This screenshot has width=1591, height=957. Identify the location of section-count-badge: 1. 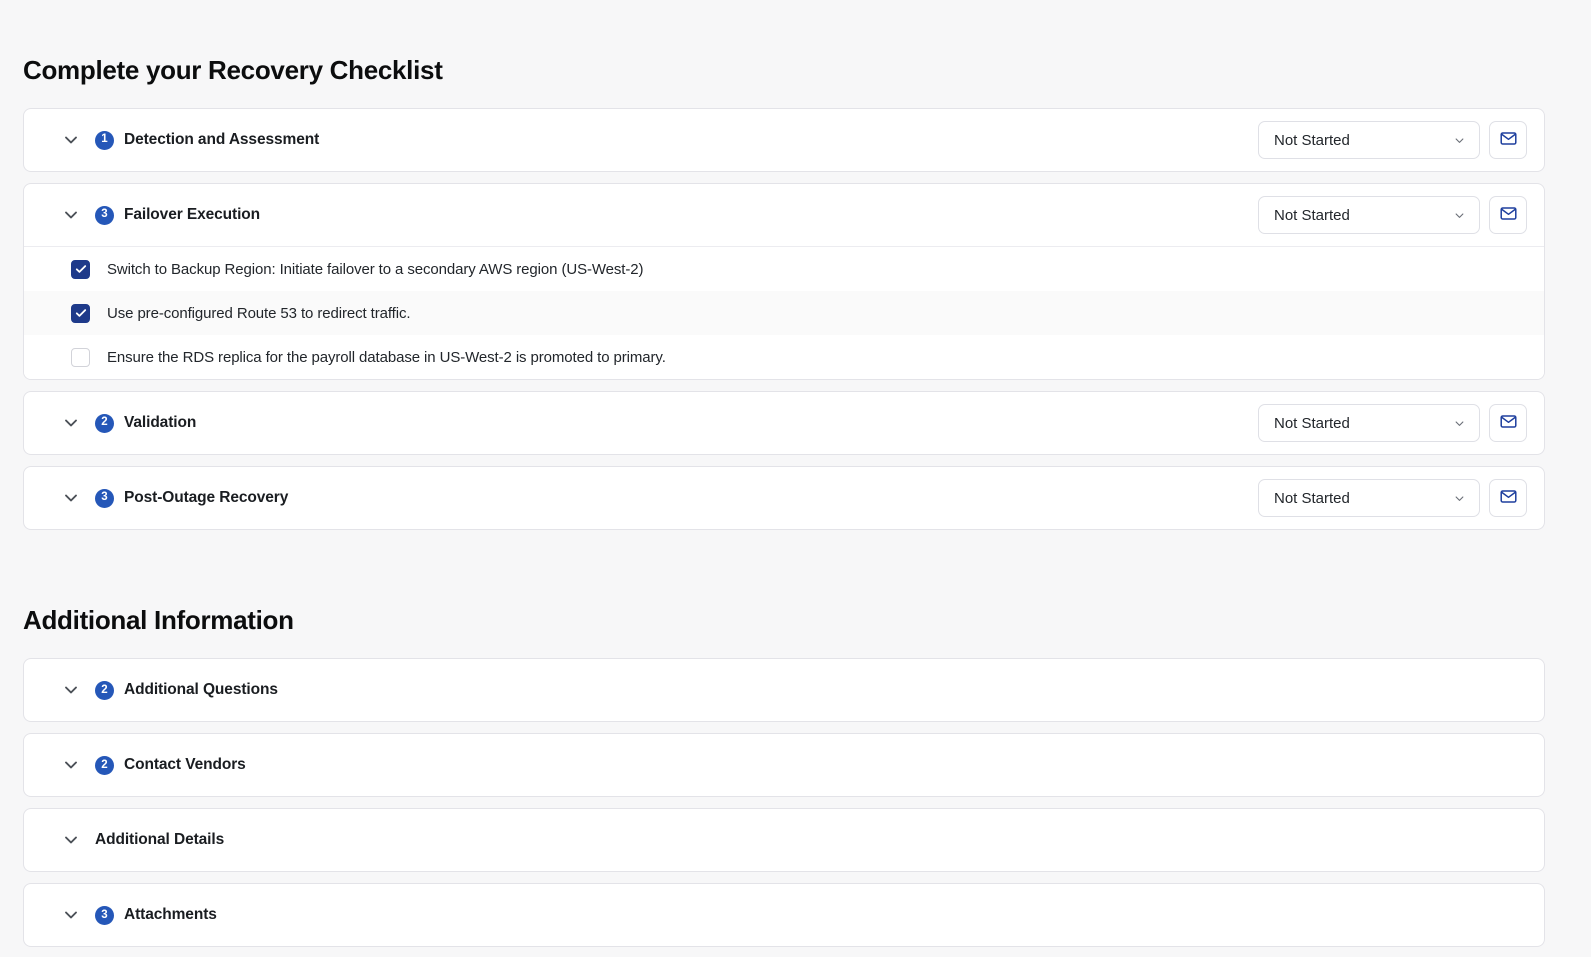
(104, 140).